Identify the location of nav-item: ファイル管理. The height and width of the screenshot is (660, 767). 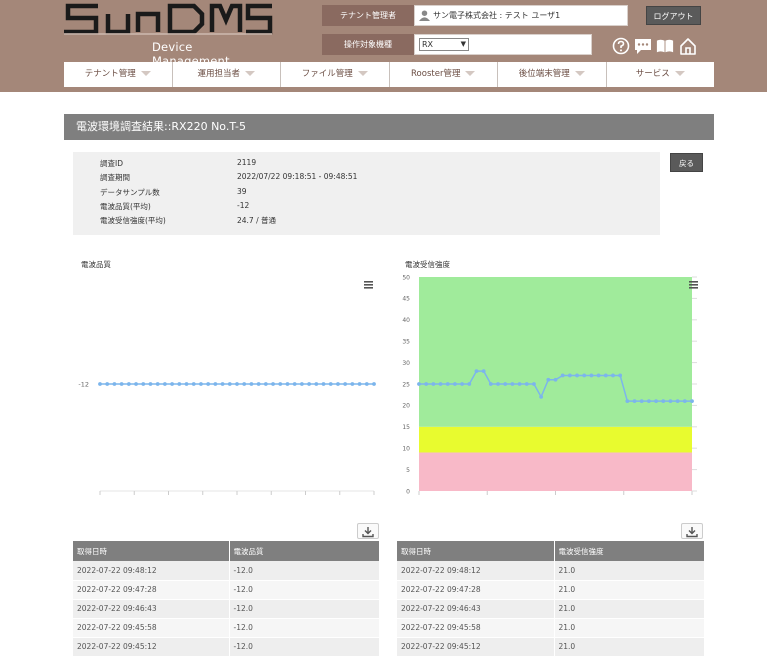
(335, 74).